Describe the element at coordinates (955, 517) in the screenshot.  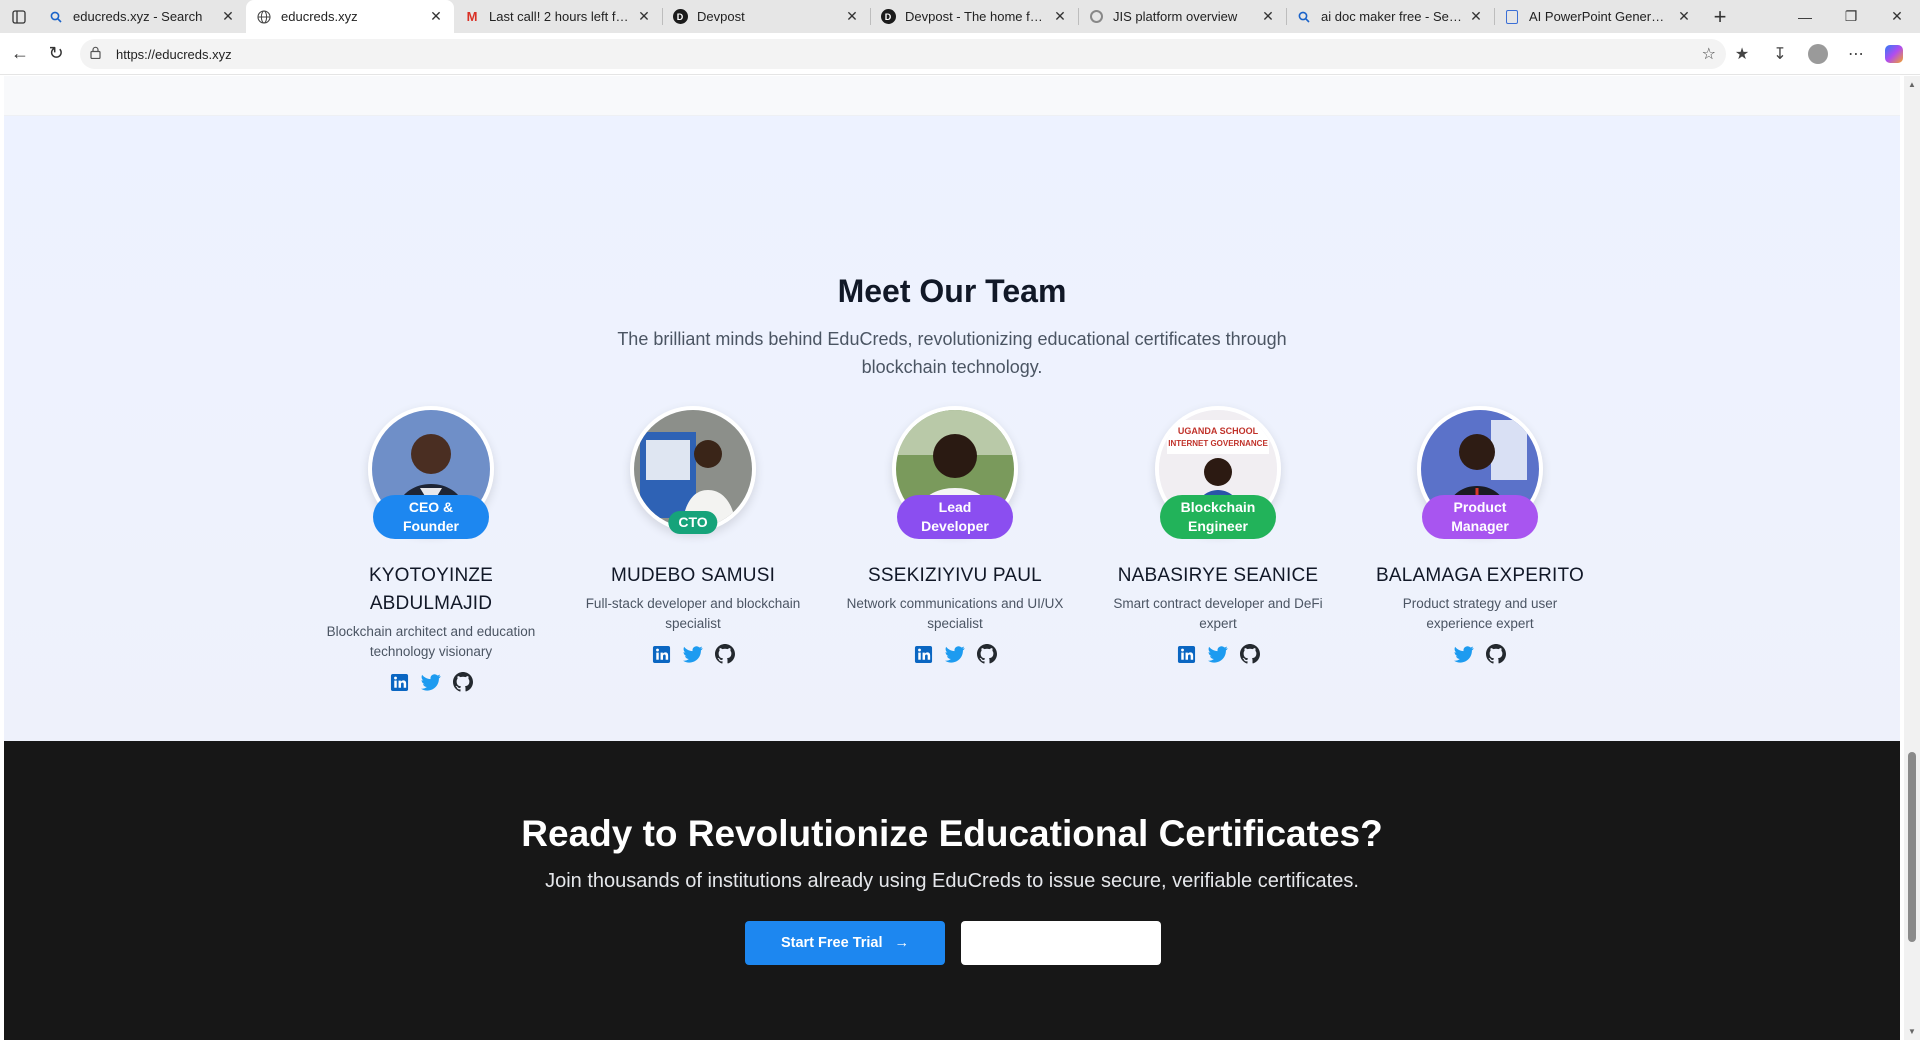
I see `role-badge: Lead Developer` at that location.